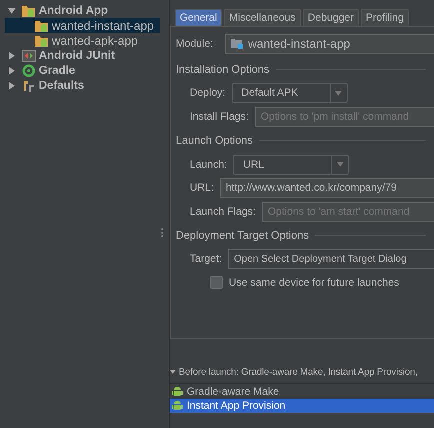  Describe the element at coordinates (331, 259) in the screenshot. I see `target-dropdown: Open Select Deployment Target Dialog` at that location.